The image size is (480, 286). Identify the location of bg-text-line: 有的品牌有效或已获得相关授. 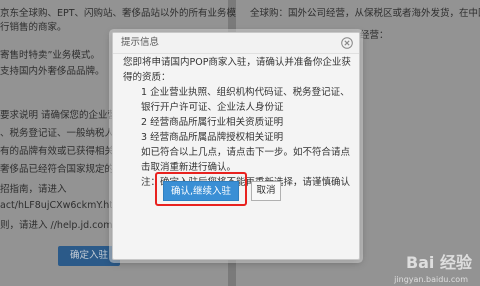
(62, 151).